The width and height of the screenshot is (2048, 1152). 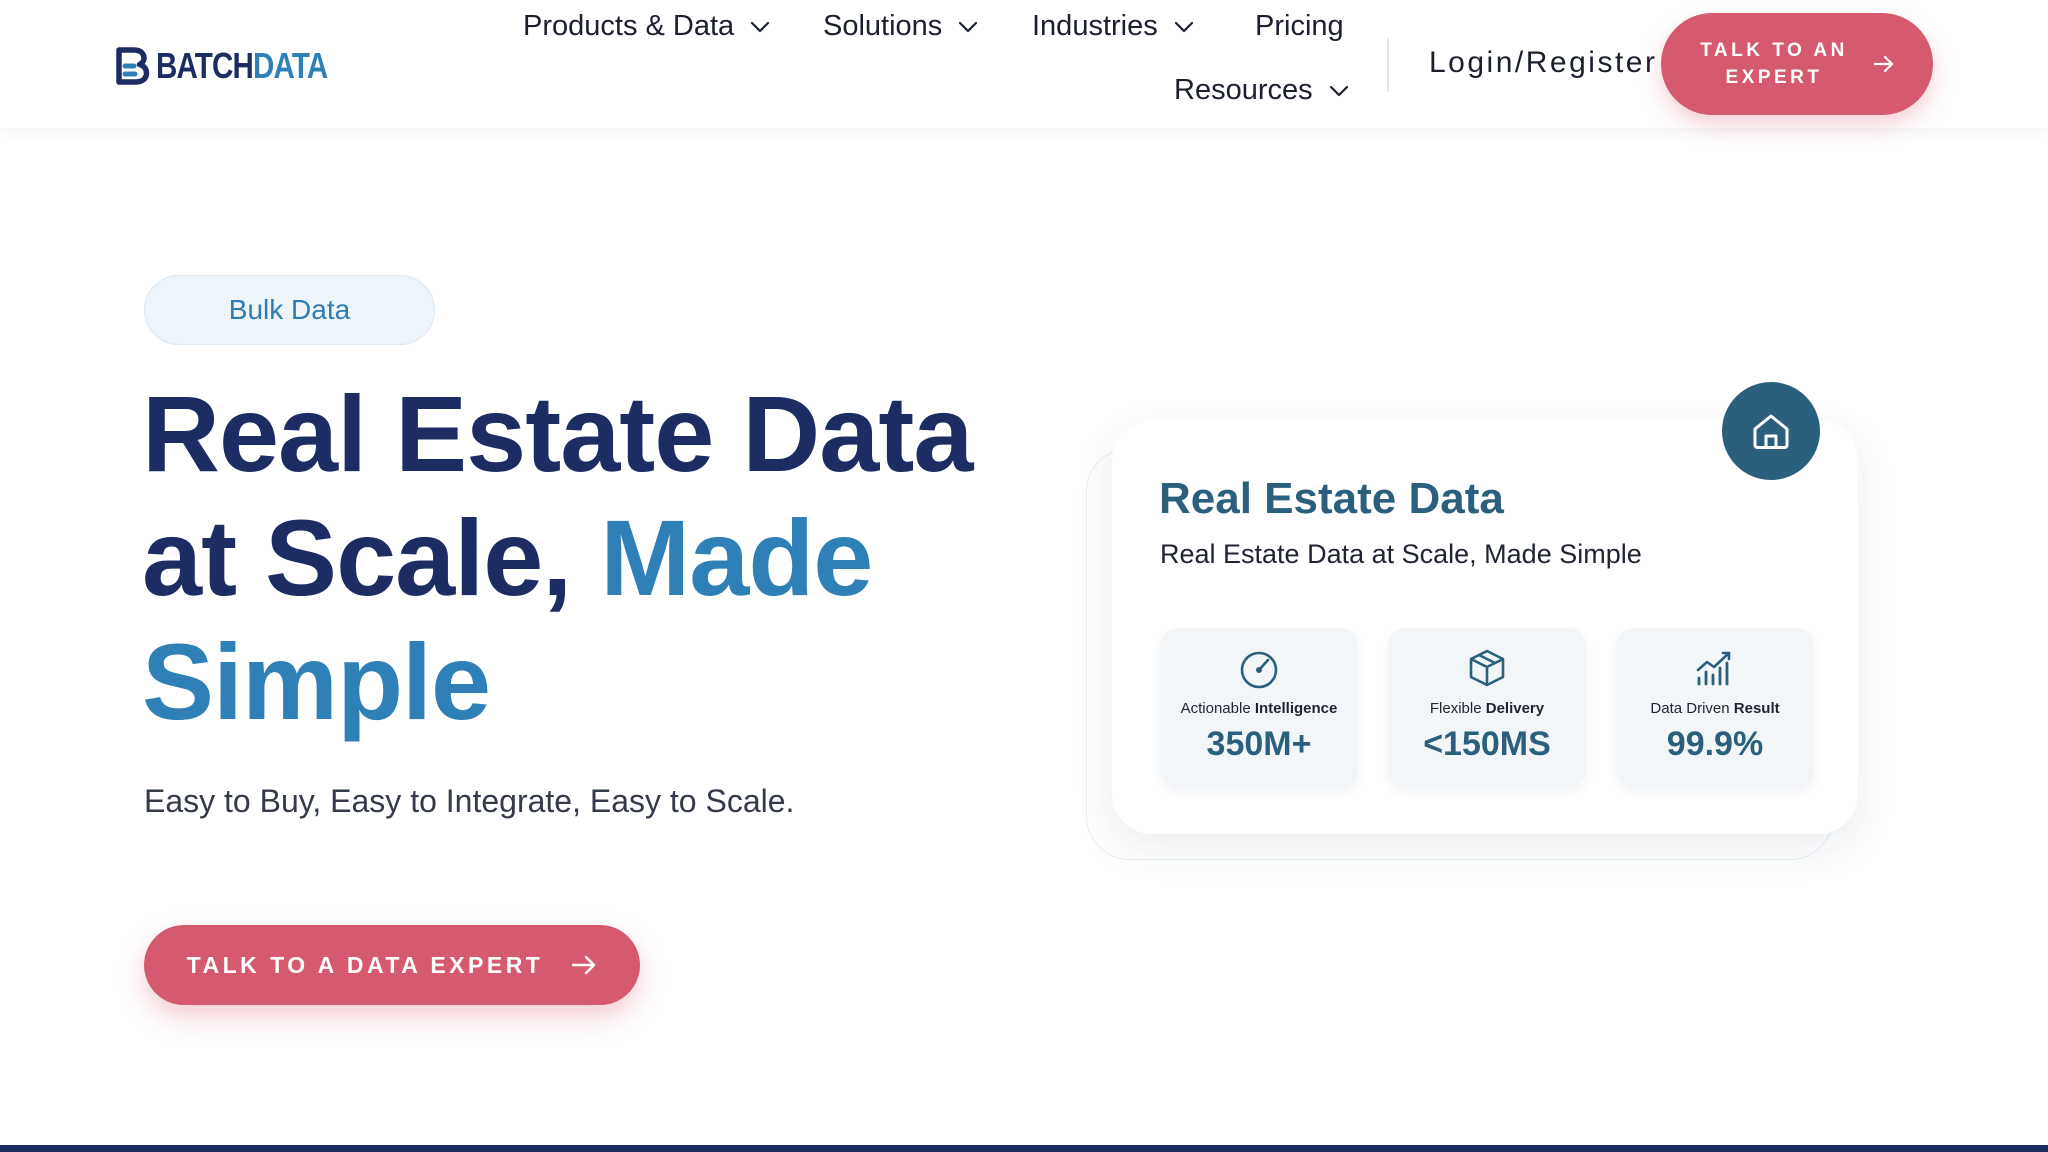 I want to click on section-divider-bar, so click(x=1024, y=1148).